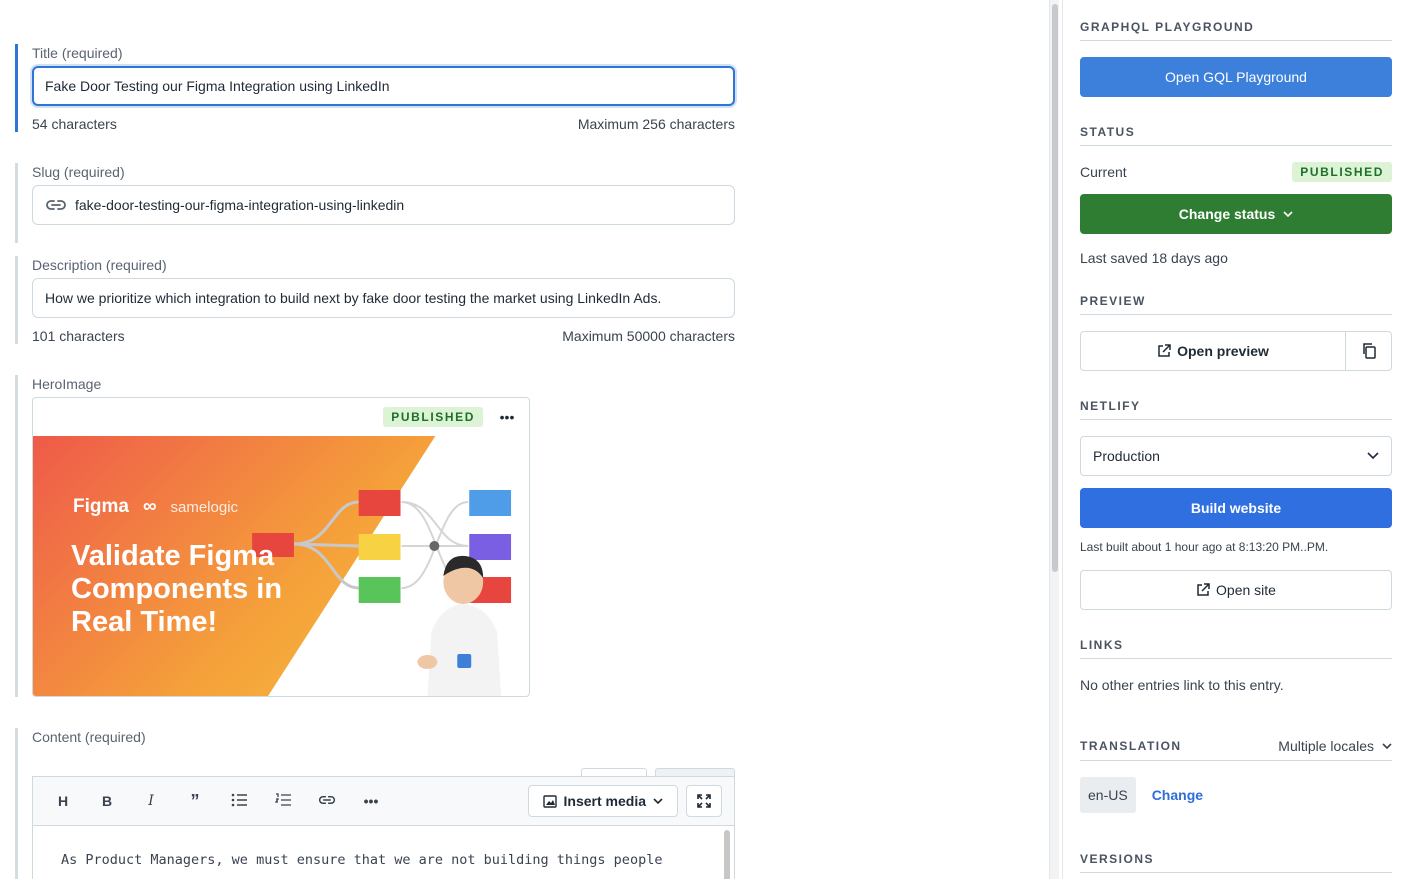 The width and height of the screenshot is (1412, 879). Describe the element at coordinates (1177, 795) in the screenshot. I see `change-locale-link: Change` at that location.